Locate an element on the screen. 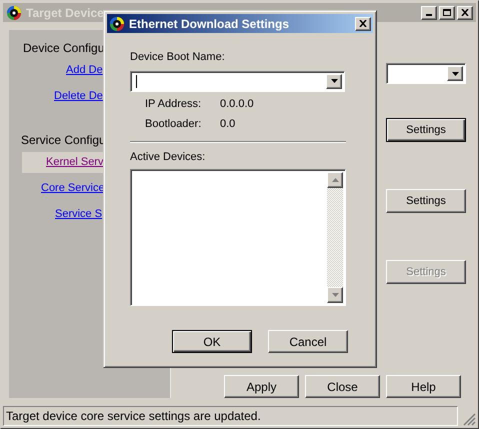  maximize-icon is located at coordinates (447, 12).